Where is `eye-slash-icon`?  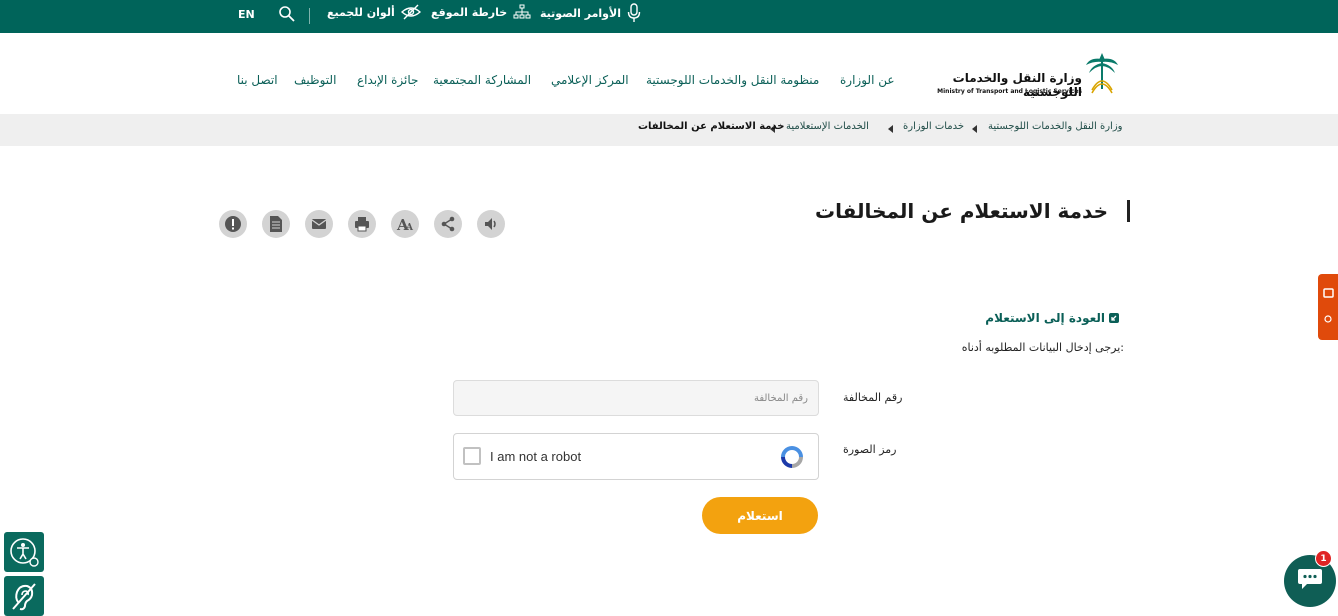 eye-slash-icon is located at coordinates (410, 12).